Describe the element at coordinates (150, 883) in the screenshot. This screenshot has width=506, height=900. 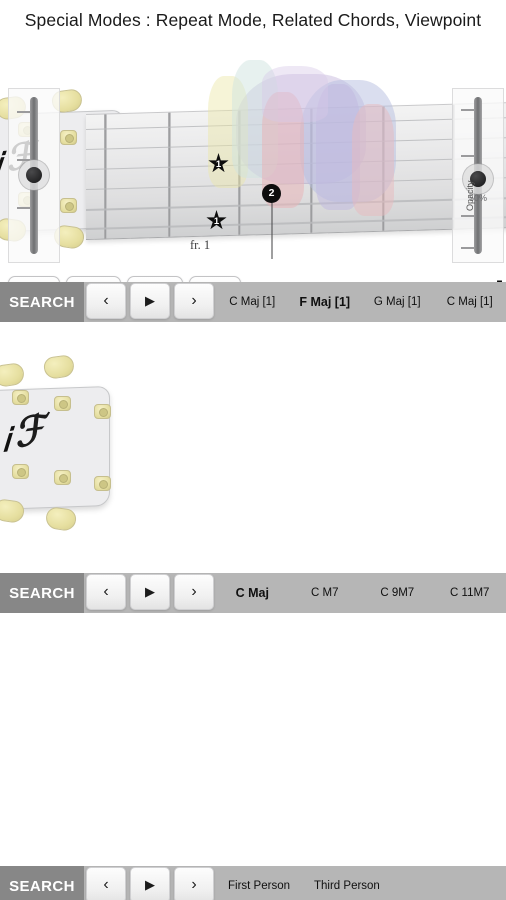
I see `play-button-3: ▶` at that location.